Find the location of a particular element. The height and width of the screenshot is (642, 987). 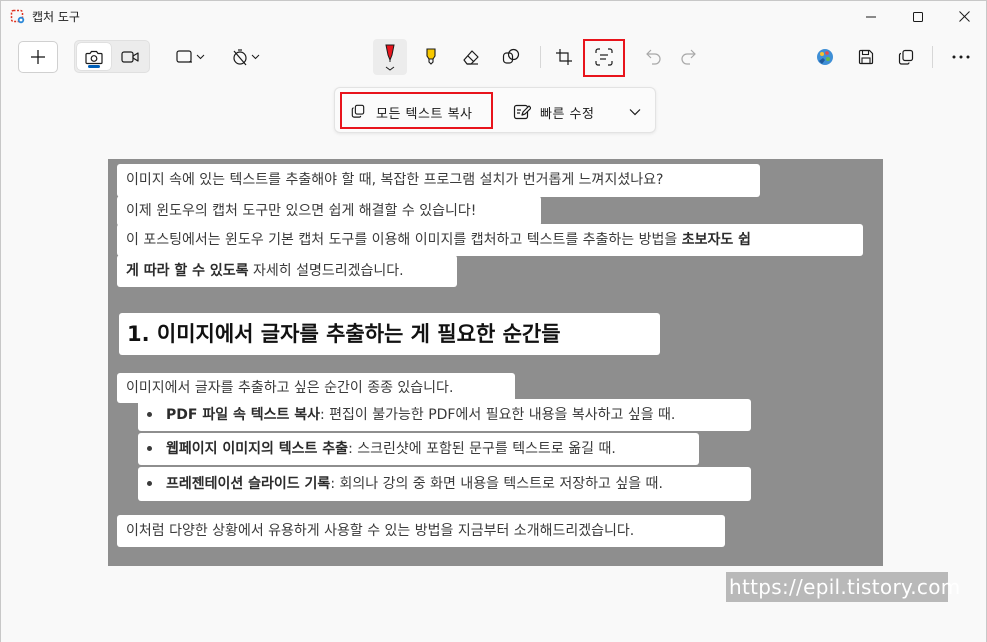

maximize-icon is located at coordinates (918, 16).